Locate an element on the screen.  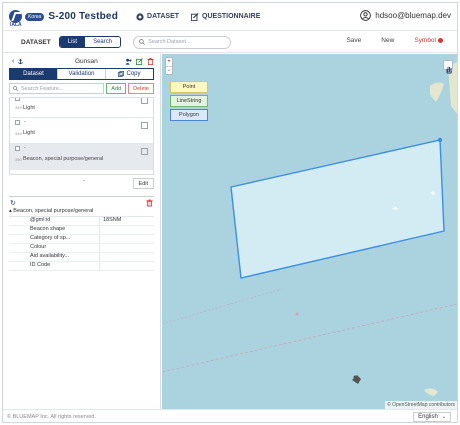
user-menu: hdsoo@bluemap.dev is located at coordinates (405, 15).